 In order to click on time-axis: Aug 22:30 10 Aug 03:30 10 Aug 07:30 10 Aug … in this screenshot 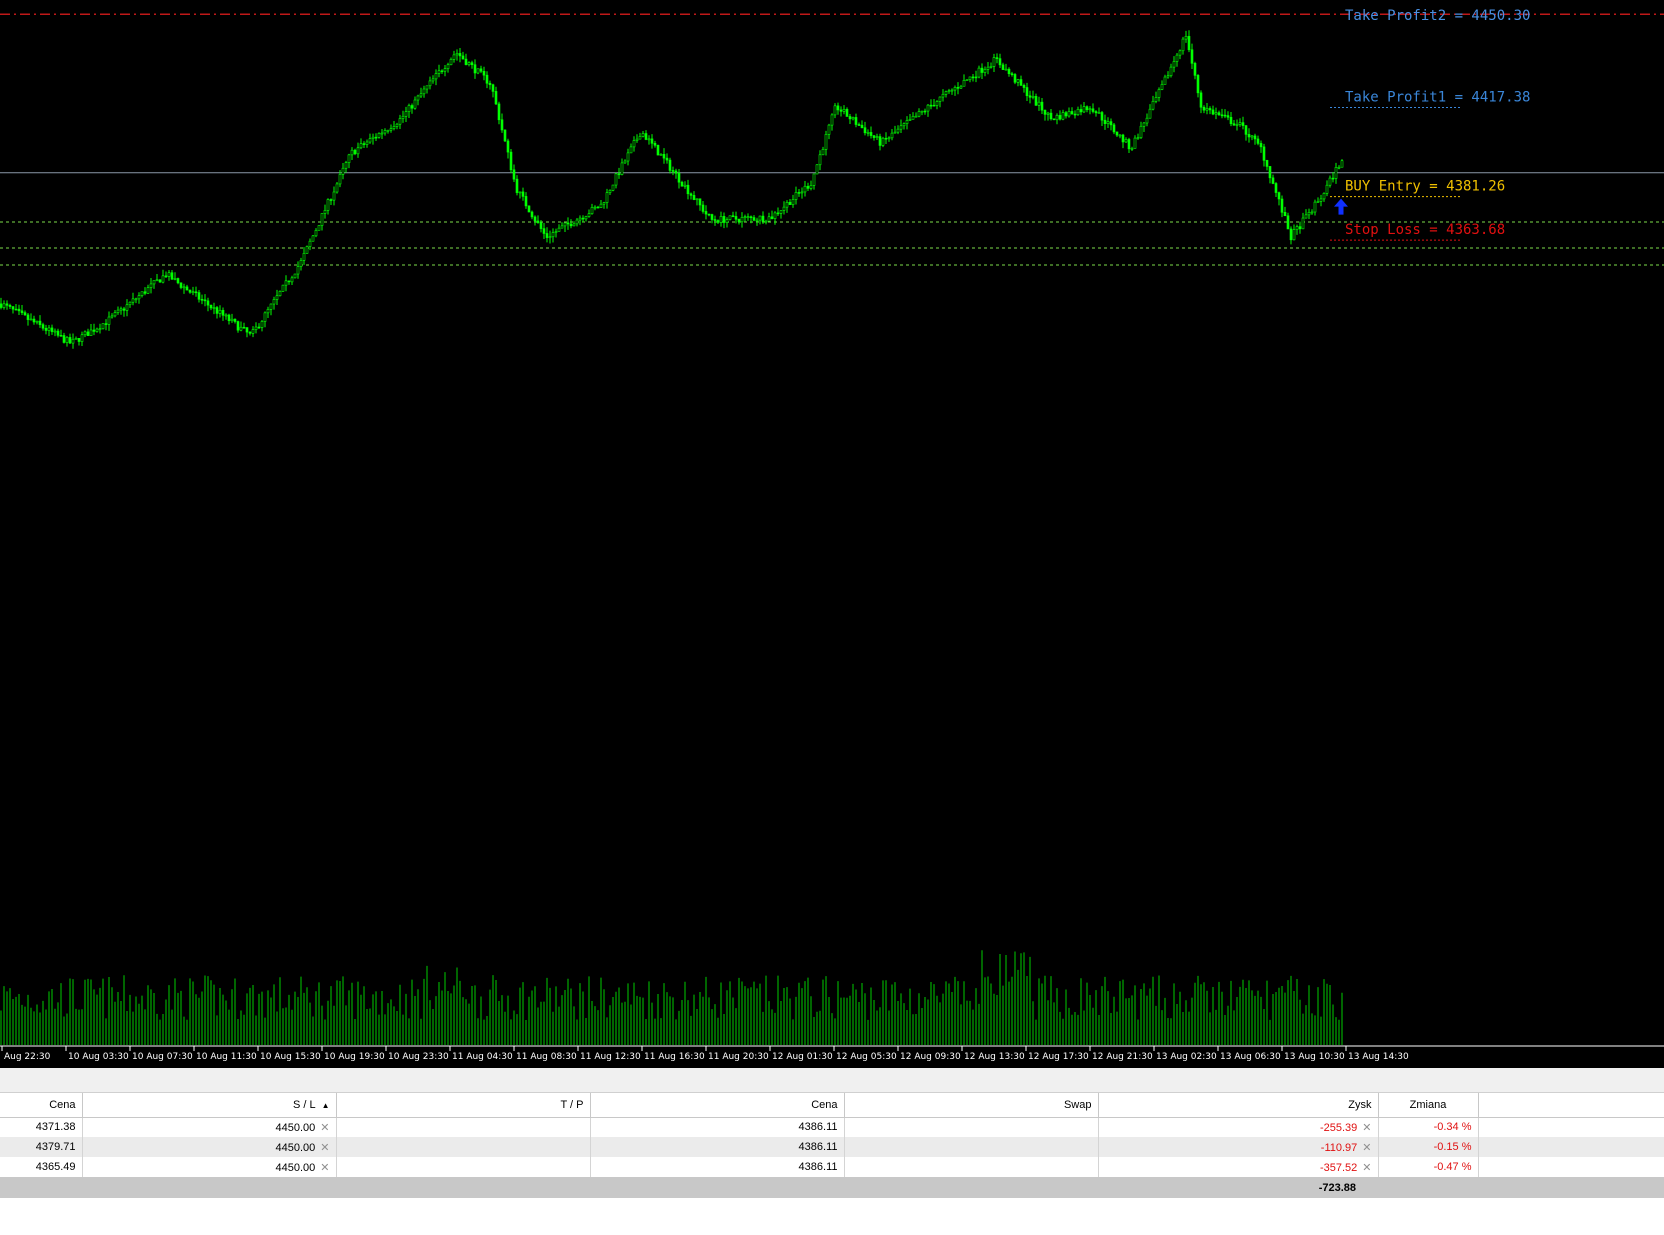, I will do `click(705, 1054)`.